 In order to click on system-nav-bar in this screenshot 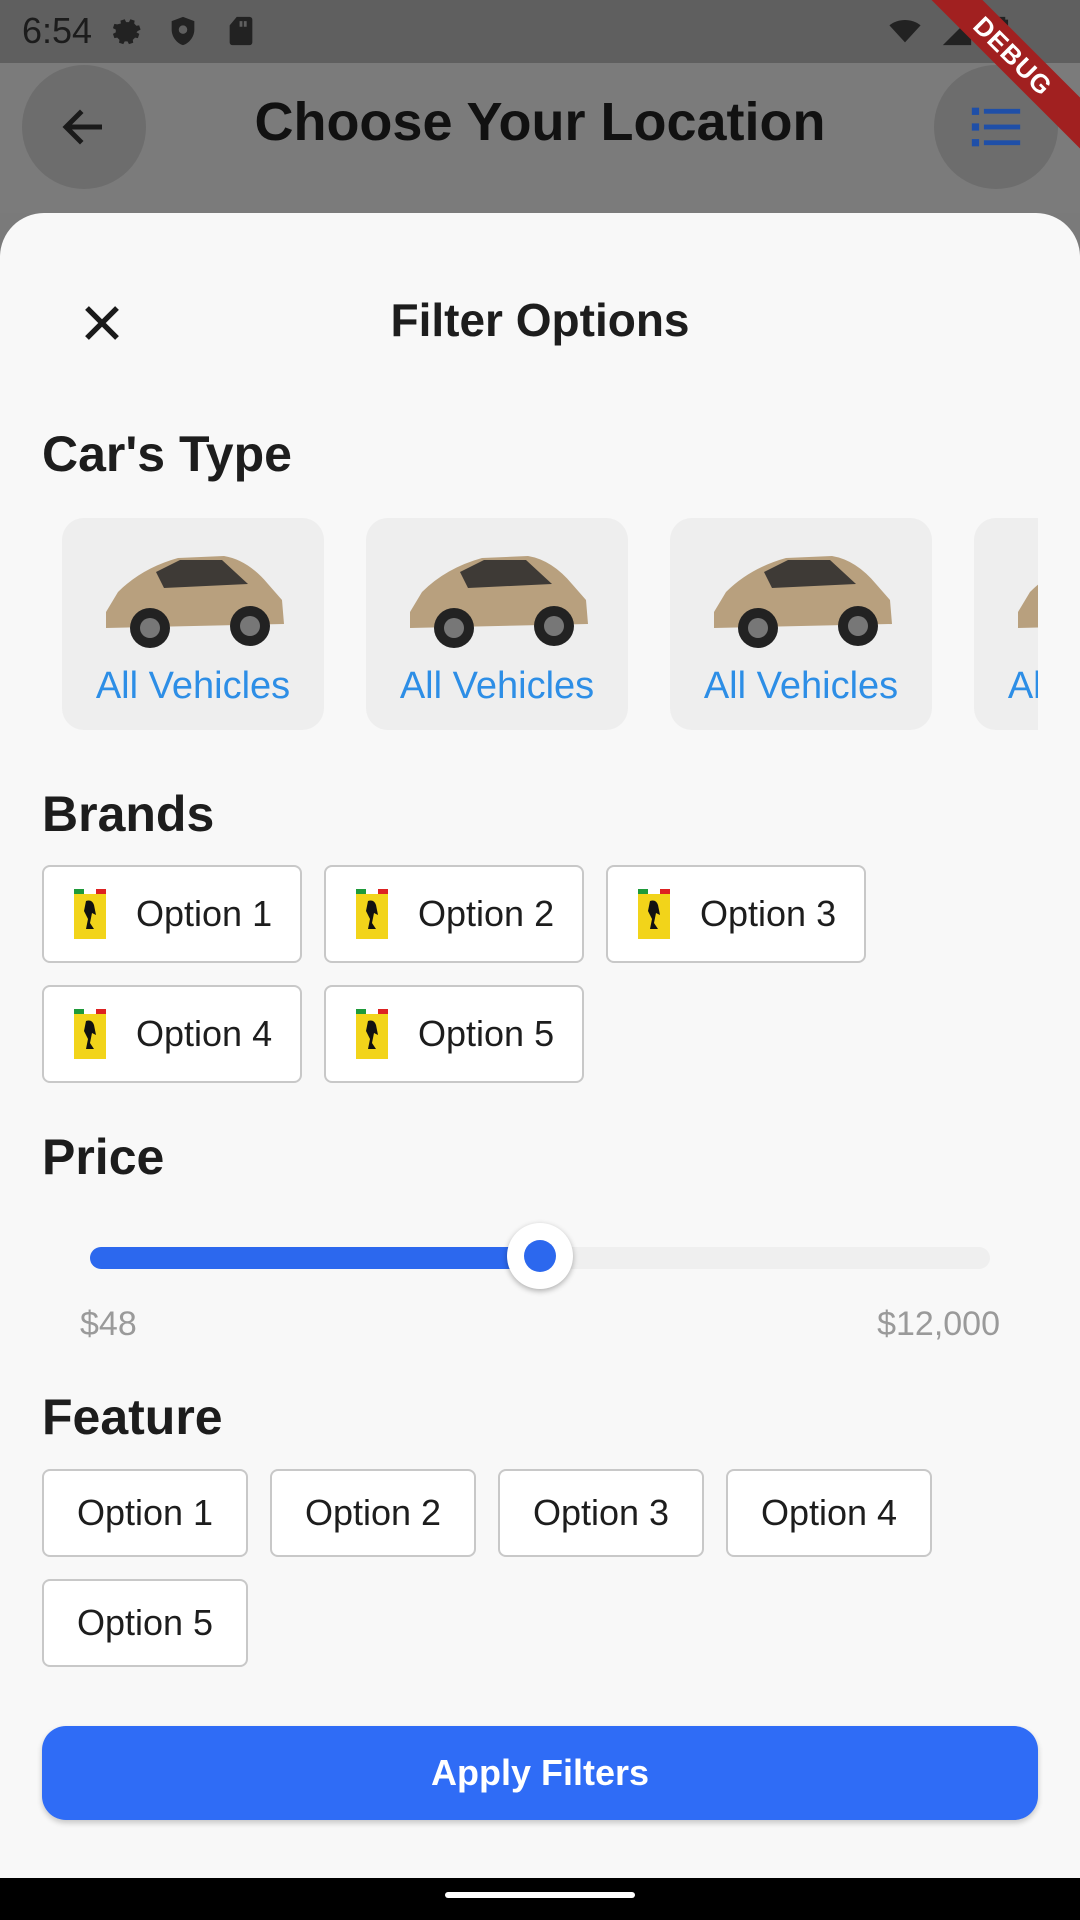, I will do `click(540, 1899)`.